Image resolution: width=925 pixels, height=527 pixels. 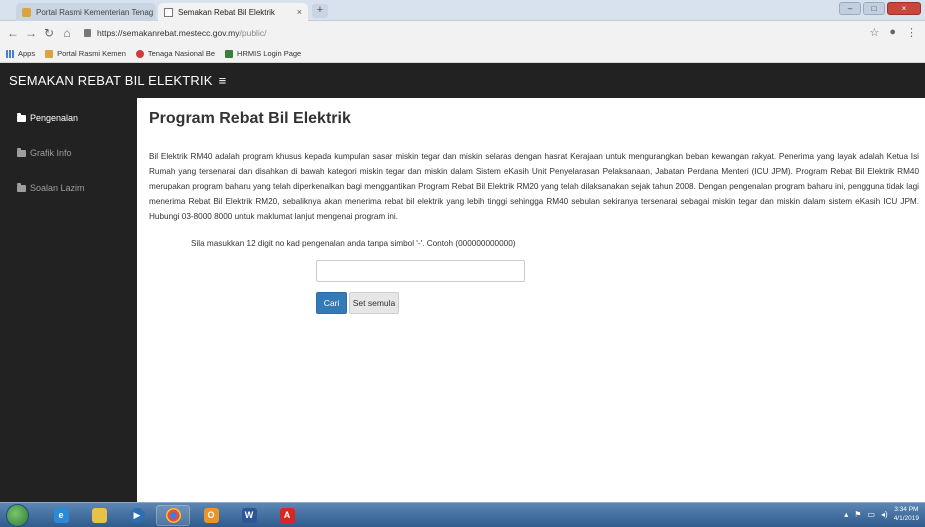 I want to click on taskbar: e ▶ O W A ▴ ⚑ ▭ ◂) 3:34 PM 4/1/2019, so click(x=462, y=514).